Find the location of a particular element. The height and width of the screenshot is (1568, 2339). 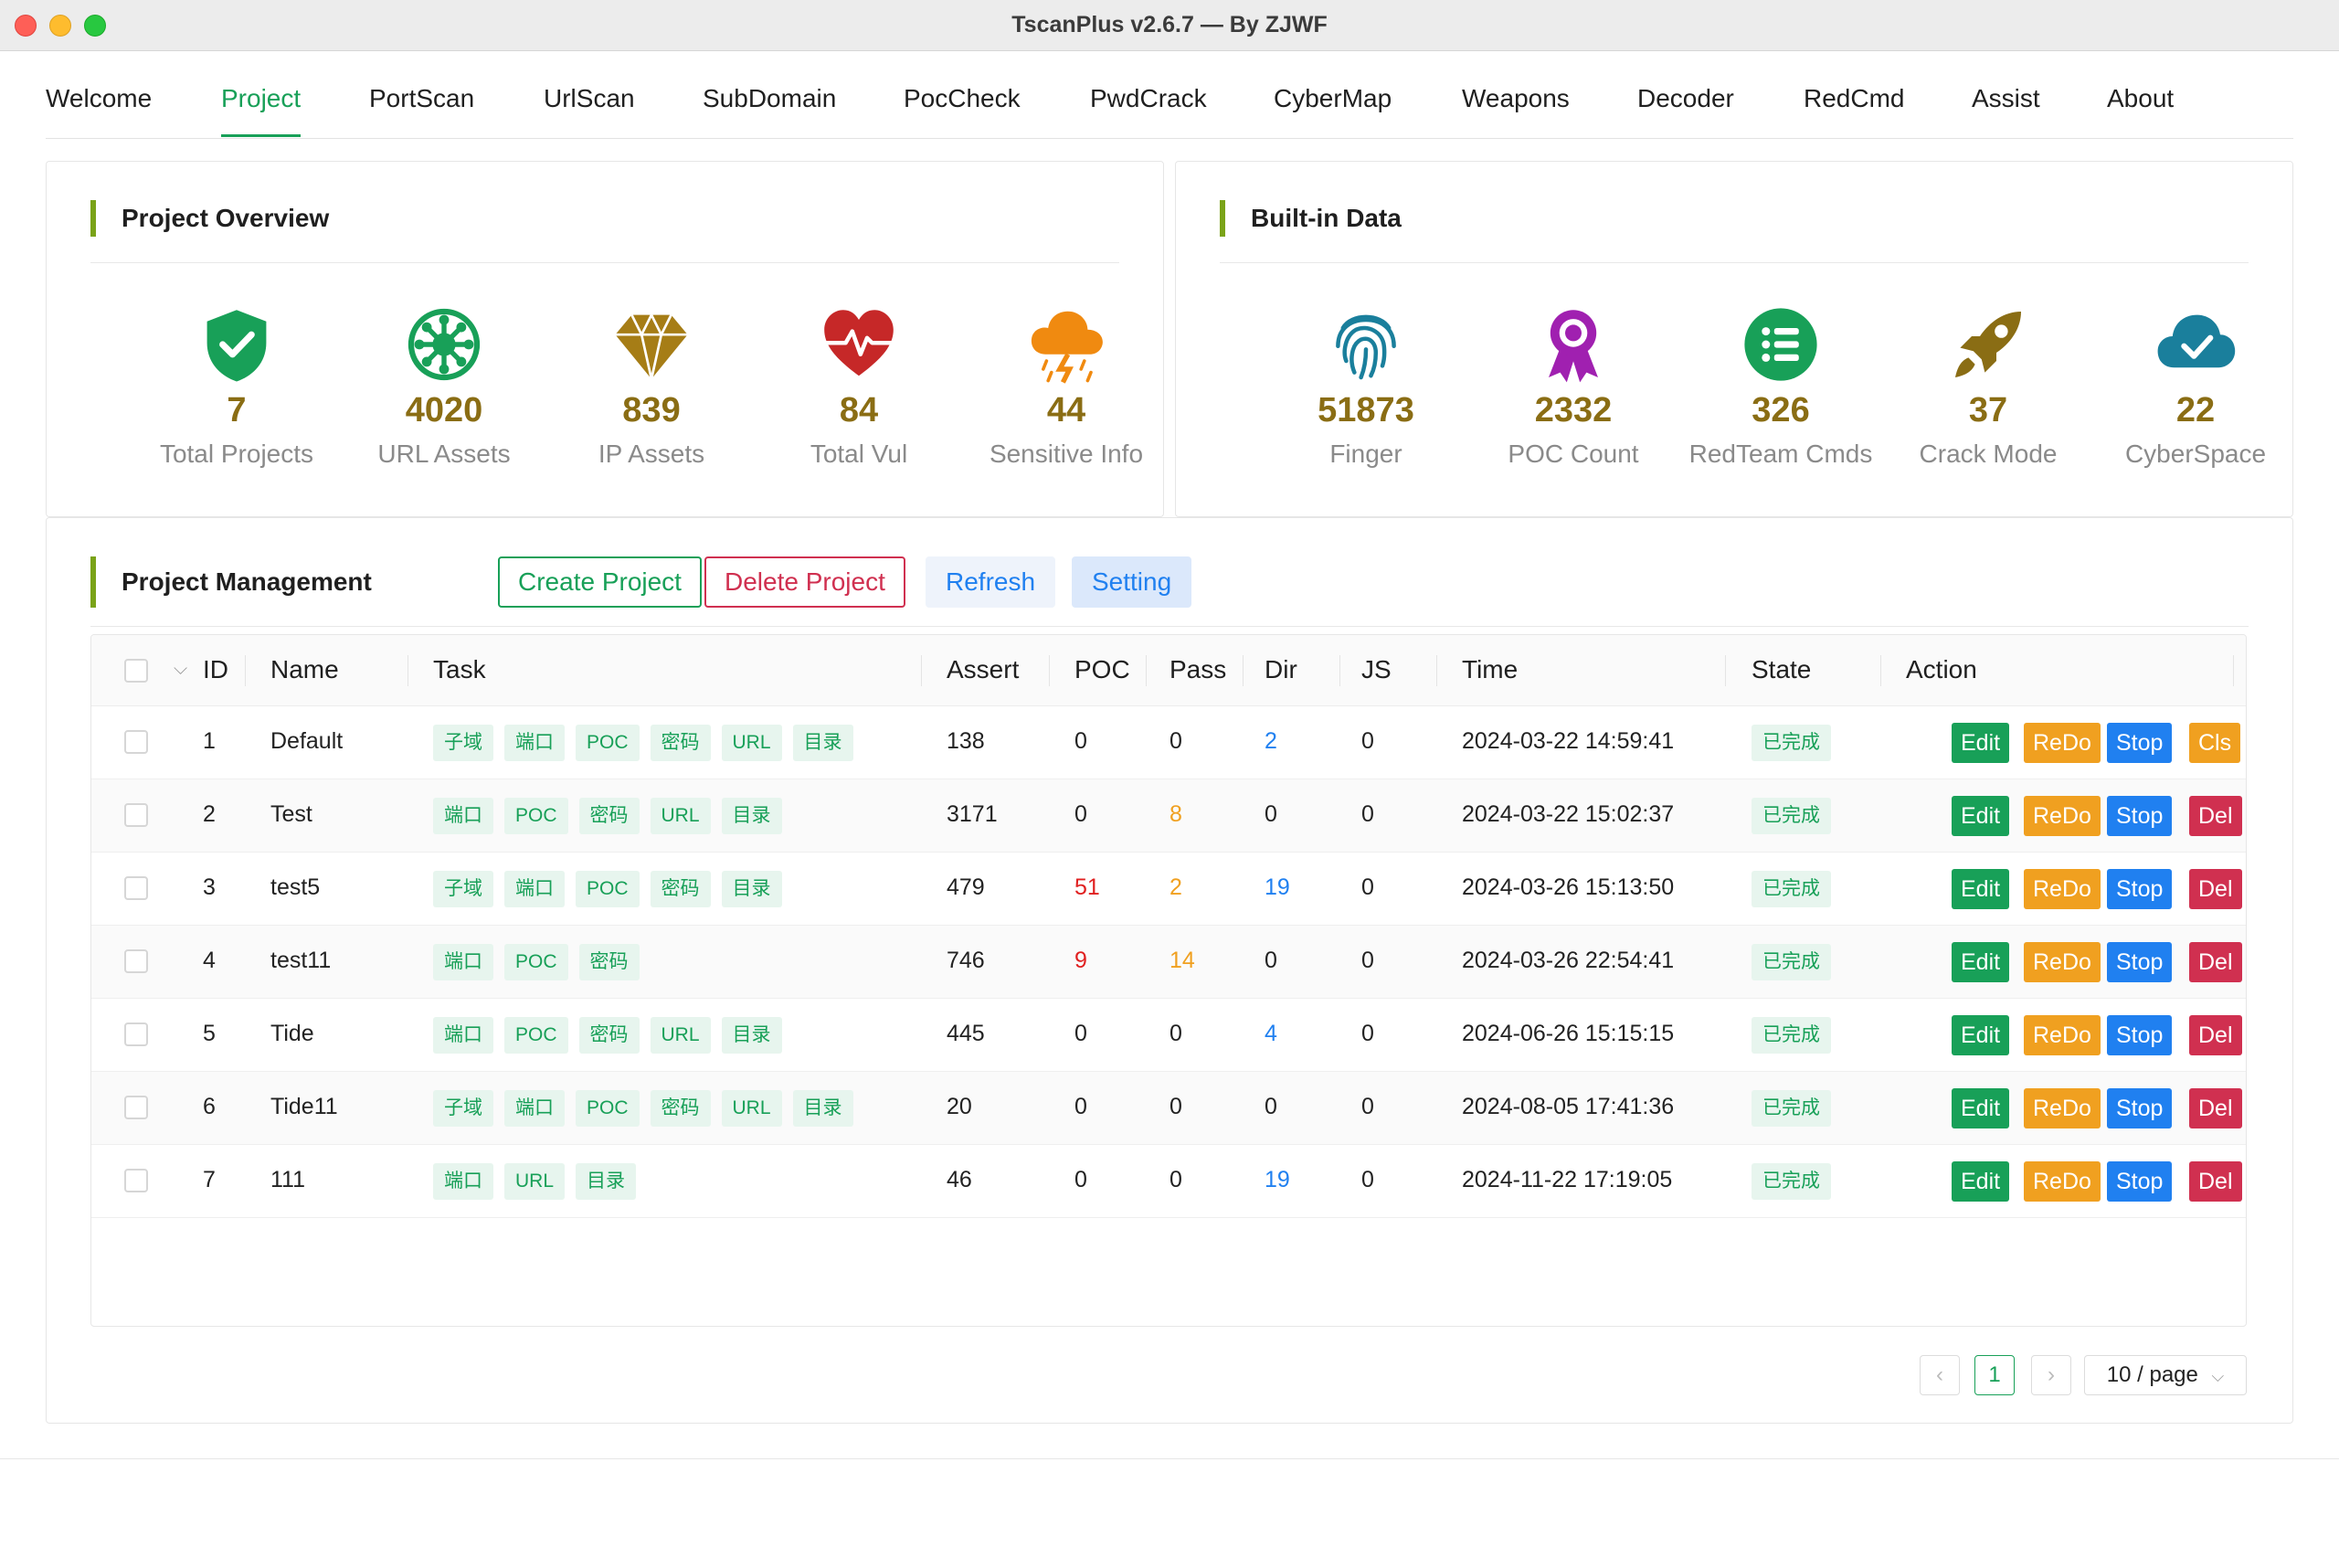

setting-button: Setting is located at coordinates (1132, 582).